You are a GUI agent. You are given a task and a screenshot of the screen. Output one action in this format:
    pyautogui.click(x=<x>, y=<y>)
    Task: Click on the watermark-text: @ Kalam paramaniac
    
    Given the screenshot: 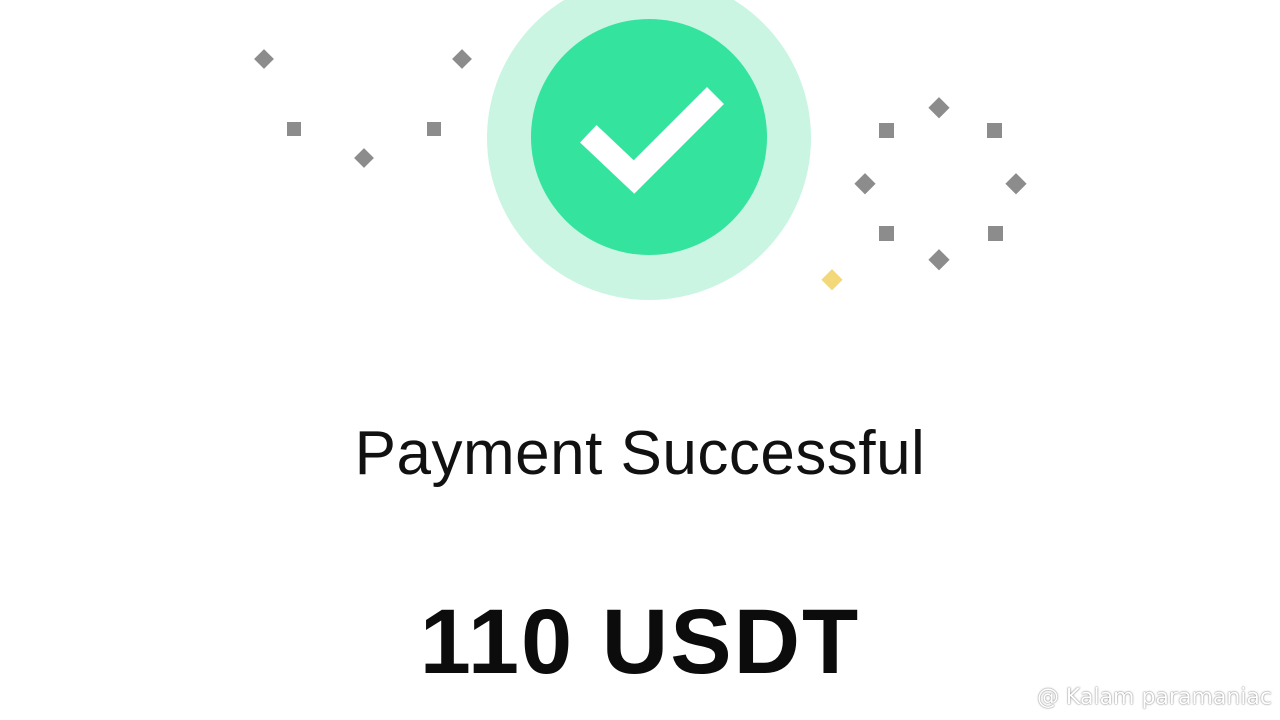 What is the action you would take?
    pyautogui.click(x=1154, y=697)
    